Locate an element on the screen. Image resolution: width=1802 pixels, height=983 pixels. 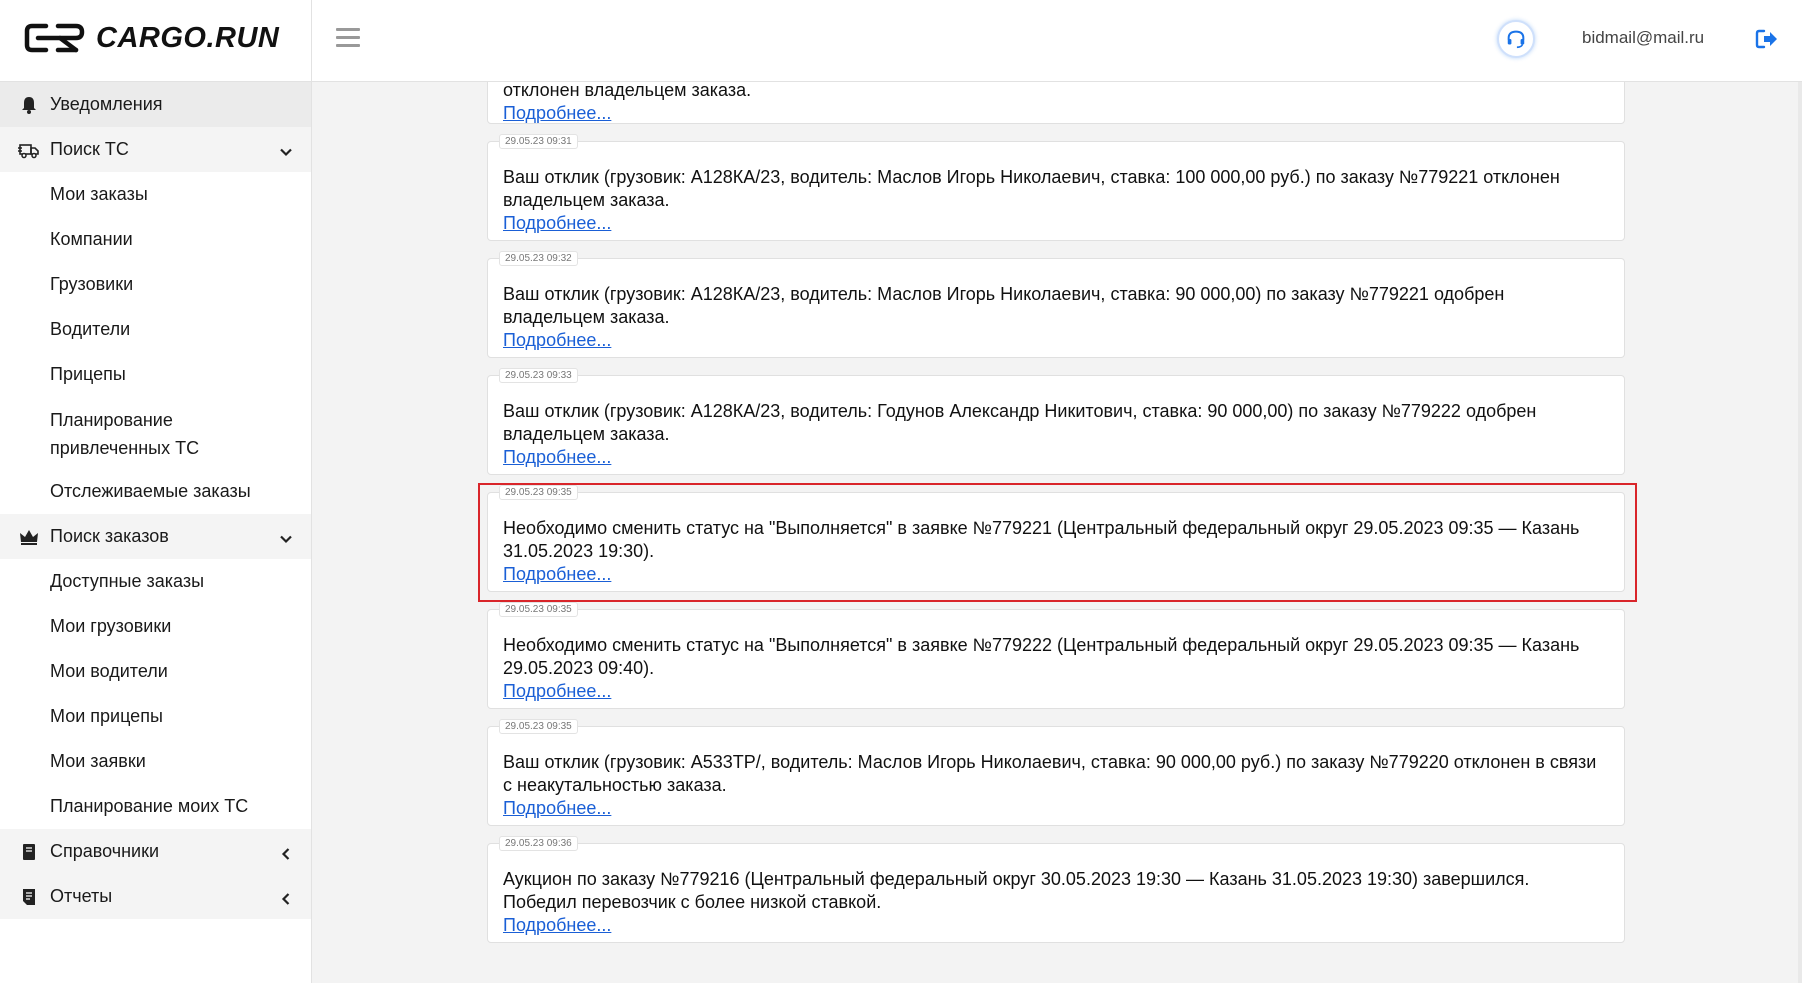
sidebar-item-3: Компании is located at coordinates (155, 239).